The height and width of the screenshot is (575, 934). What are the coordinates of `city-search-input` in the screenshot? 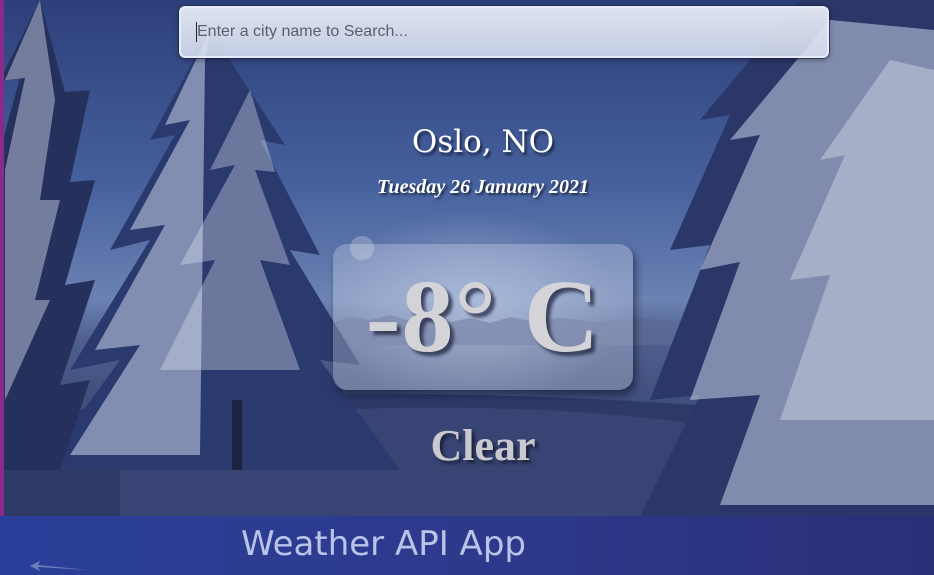 It's located at (502, 32).